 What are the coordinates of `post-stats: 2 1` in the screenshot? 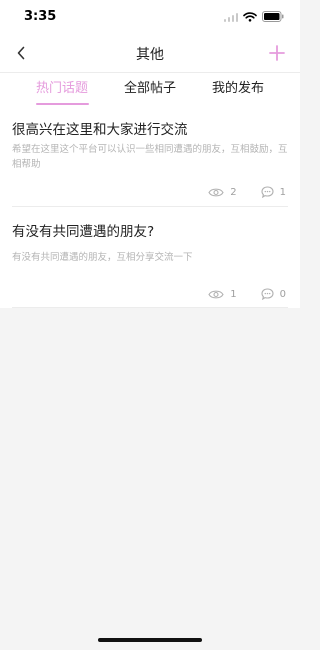 It's located at (247, 192).